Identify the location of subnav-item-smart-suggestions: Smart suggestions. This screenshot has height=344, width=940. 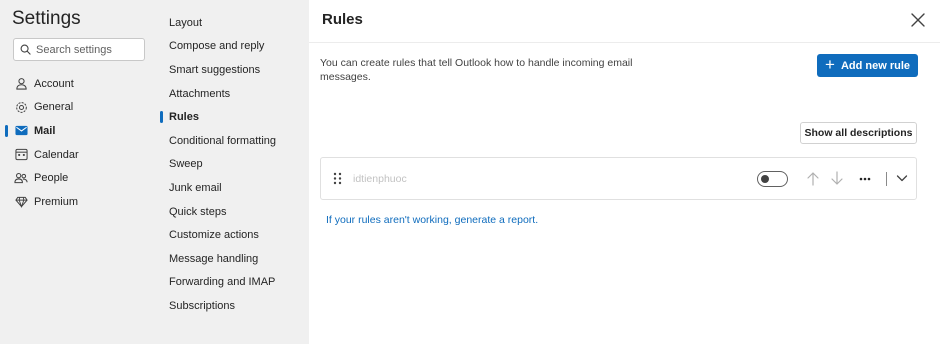
(232, 70).